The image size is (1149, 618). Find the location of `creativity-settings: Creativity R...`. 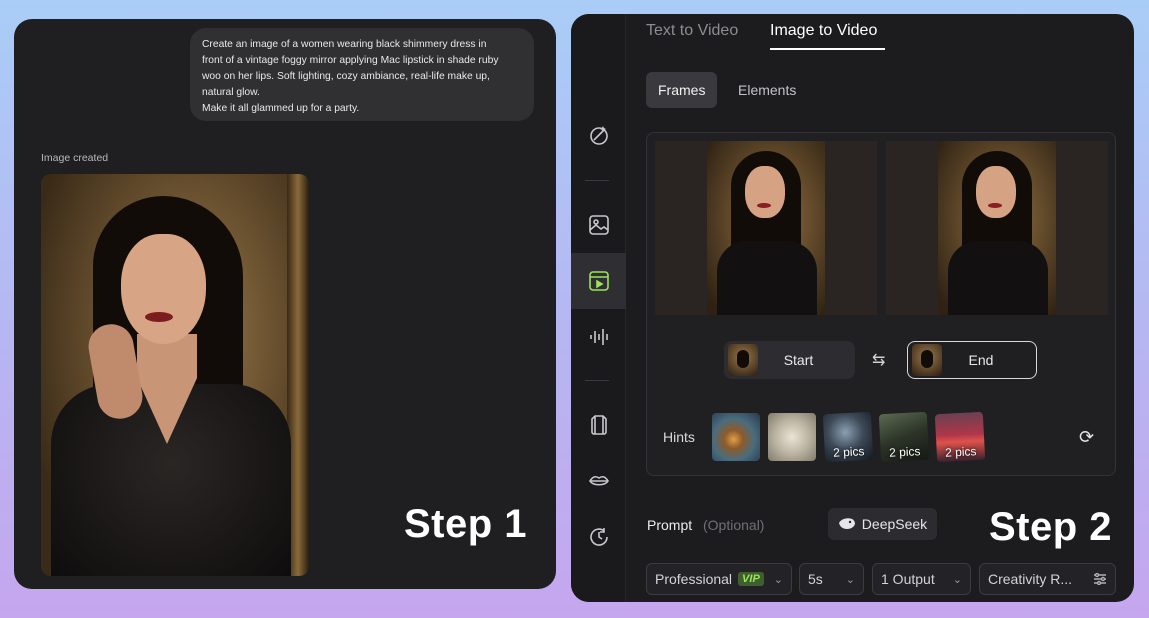

creativity-settings: Creativity R... is located at coordinates (1047, 579).